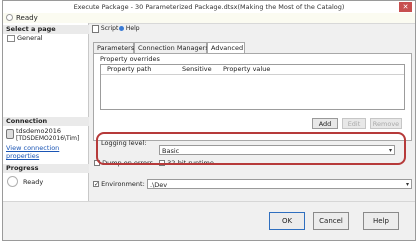 Image resolution: width=419 pixels, height=243 pixels. I want to click on close-button: ✕, so click(405, 7).